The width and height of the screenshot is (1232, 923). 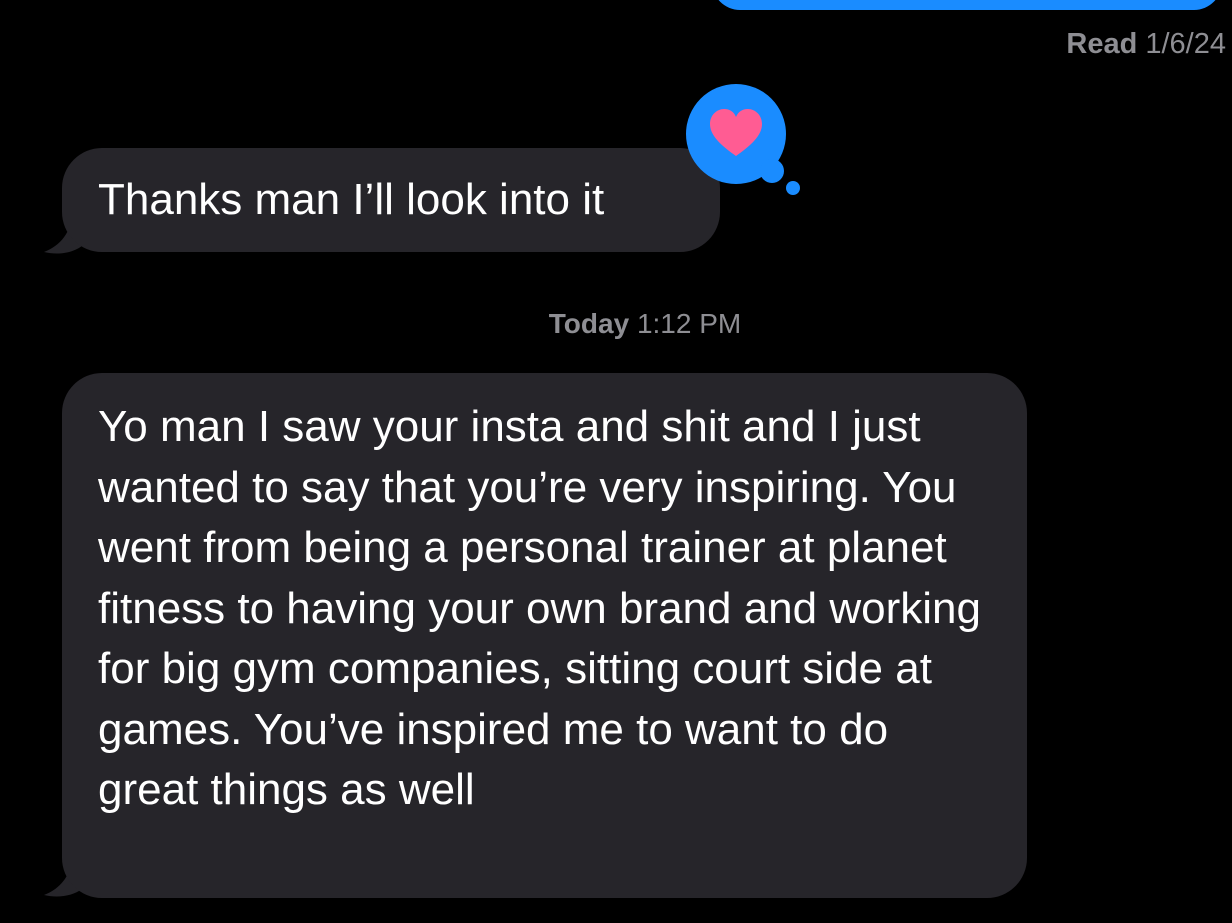 I want to click on received-message-bubble: Thanks man I’ll look into it, so click(x=391, y=200).